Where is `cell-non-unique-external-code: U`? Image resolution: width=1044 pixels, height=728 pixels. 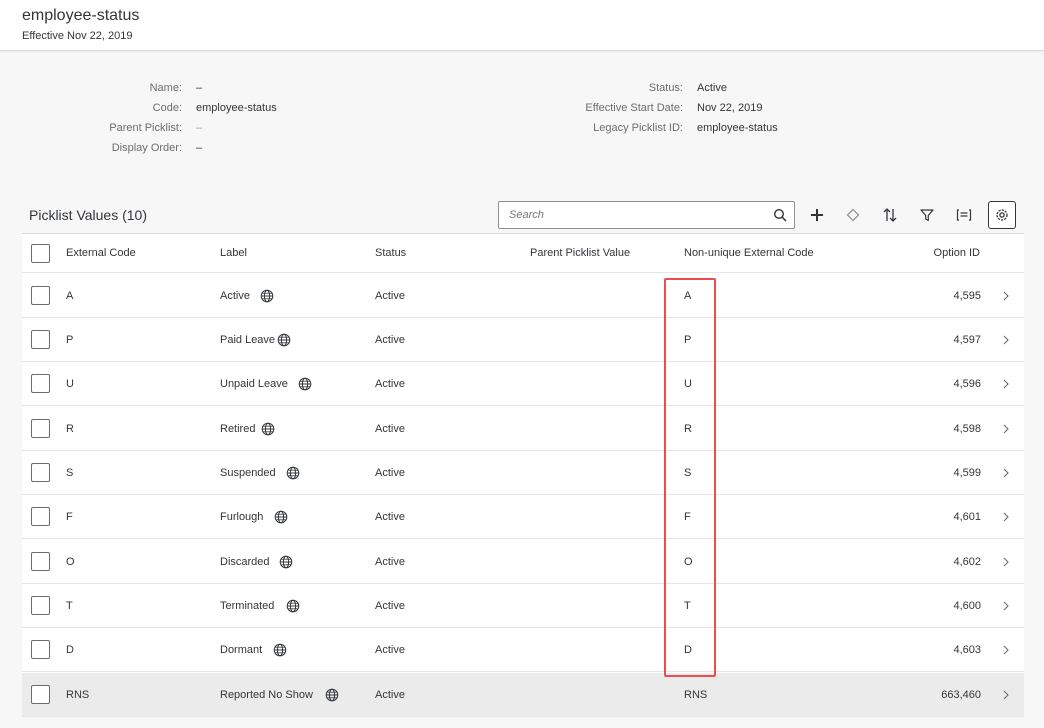 cell-non-unique-external-code: U is located at coordinates (688, 384).